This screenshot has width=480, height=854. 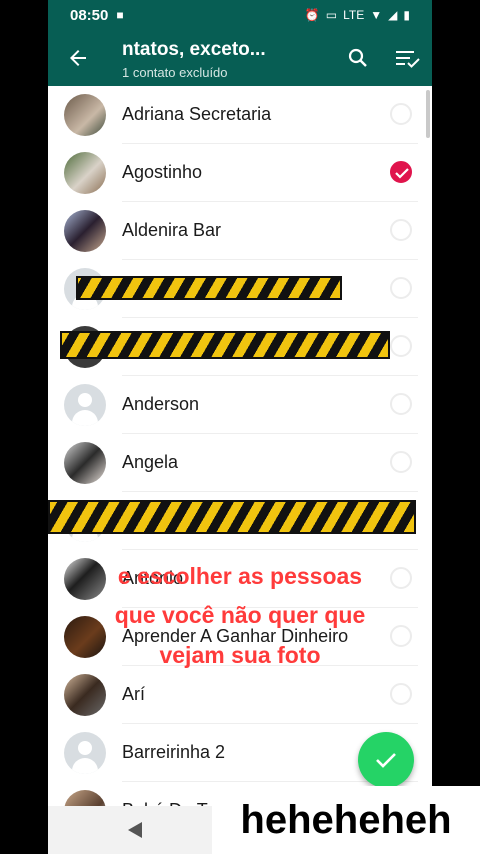 What do you see at coordinates (331, 15) in the screenshot?
I see `cast-icon: ▭` at bounding box center [331, 15].